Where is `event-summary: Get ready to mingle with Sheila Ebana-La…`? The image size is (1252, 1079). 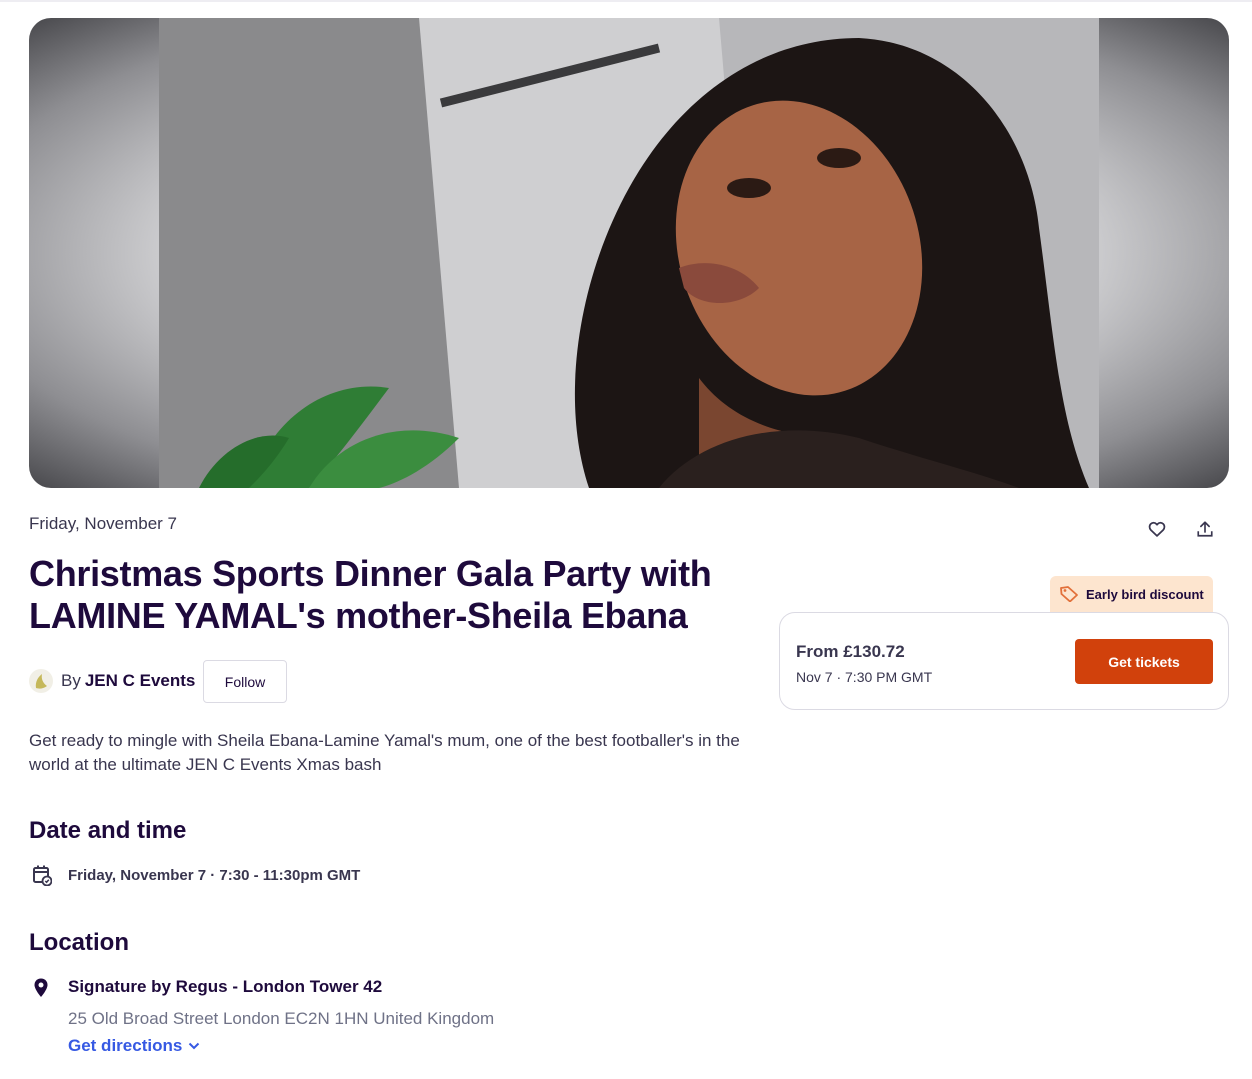 event-summary: Get ready to mingle with Sheila Ebana-La… is located at coordinates (384, 752).